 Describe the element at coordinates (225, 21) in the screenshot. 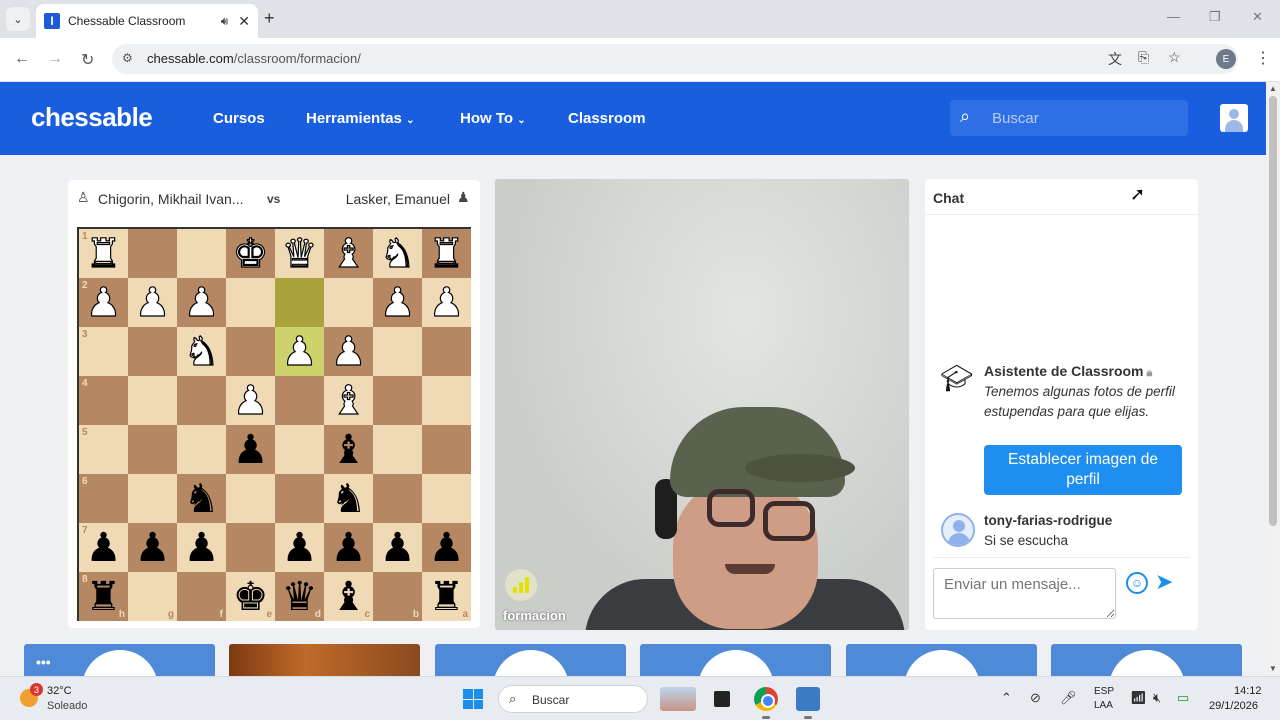

I see `speaker-icon: 🔊︎` at that location.